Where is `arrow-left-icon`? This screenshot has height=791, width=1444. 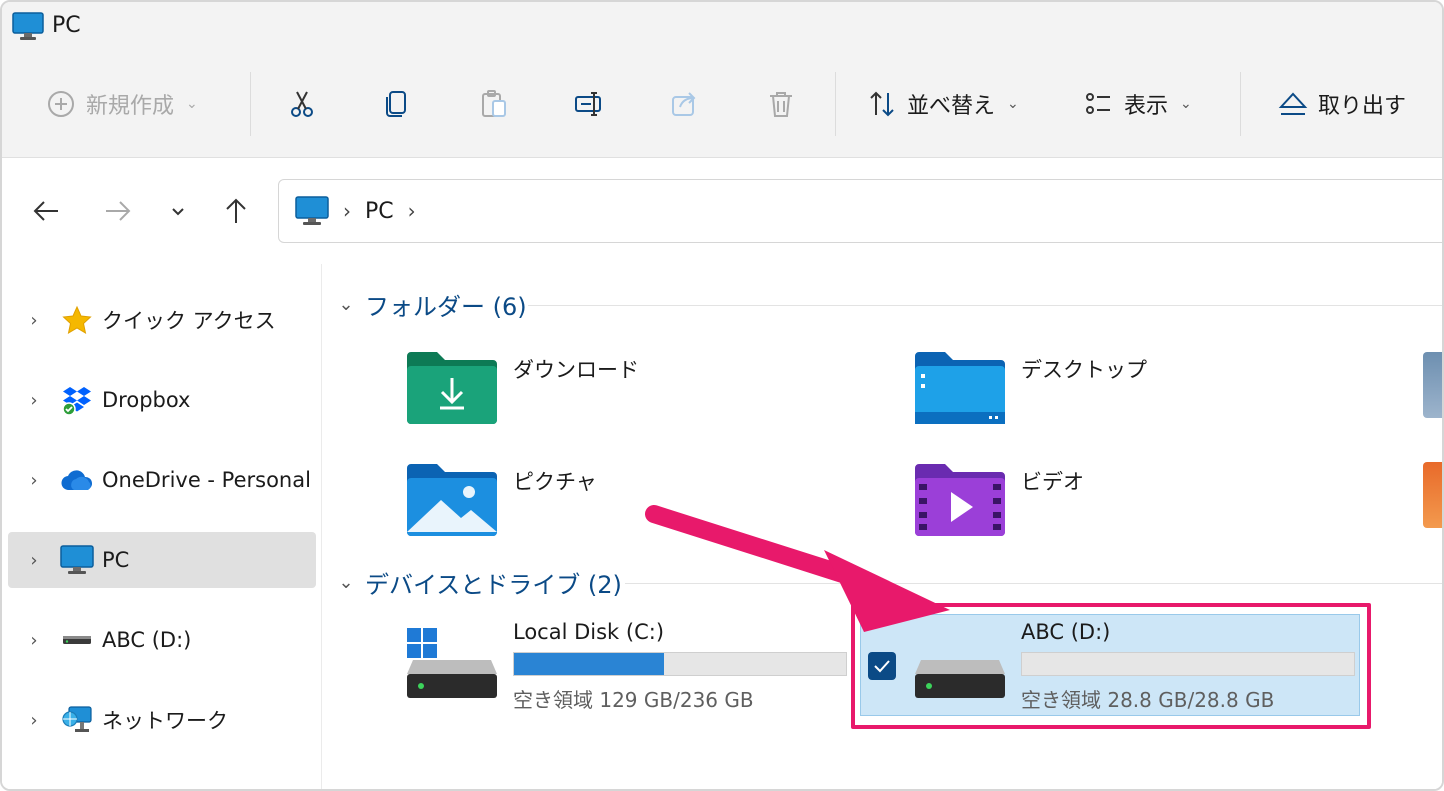 arrow-left-icon is located at coordinates (45, 211).